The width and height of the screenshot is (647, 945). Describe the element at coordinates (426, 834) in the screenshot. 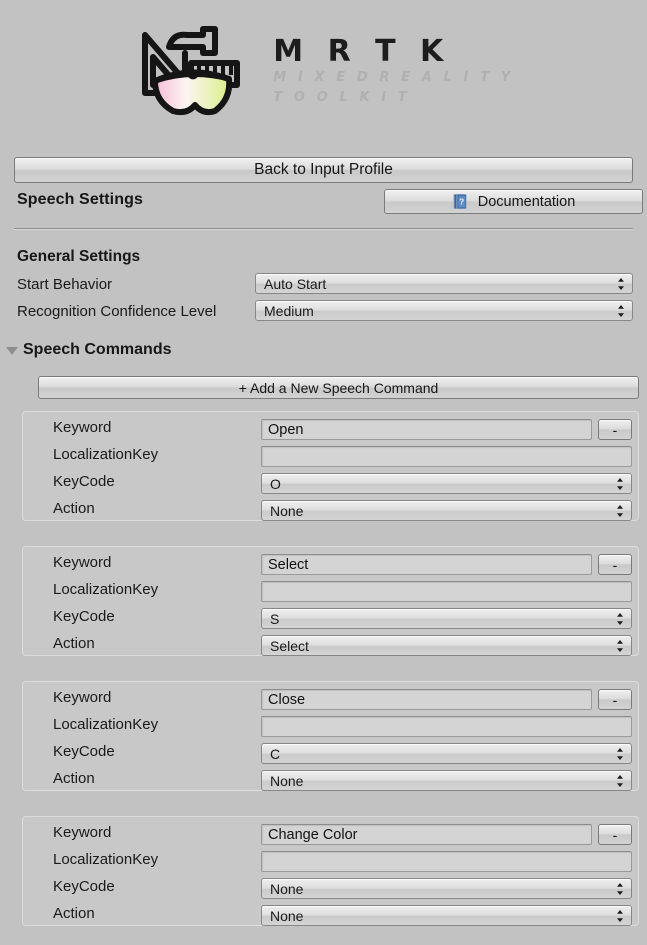

I see `keyword-input: Change Color` at that location.